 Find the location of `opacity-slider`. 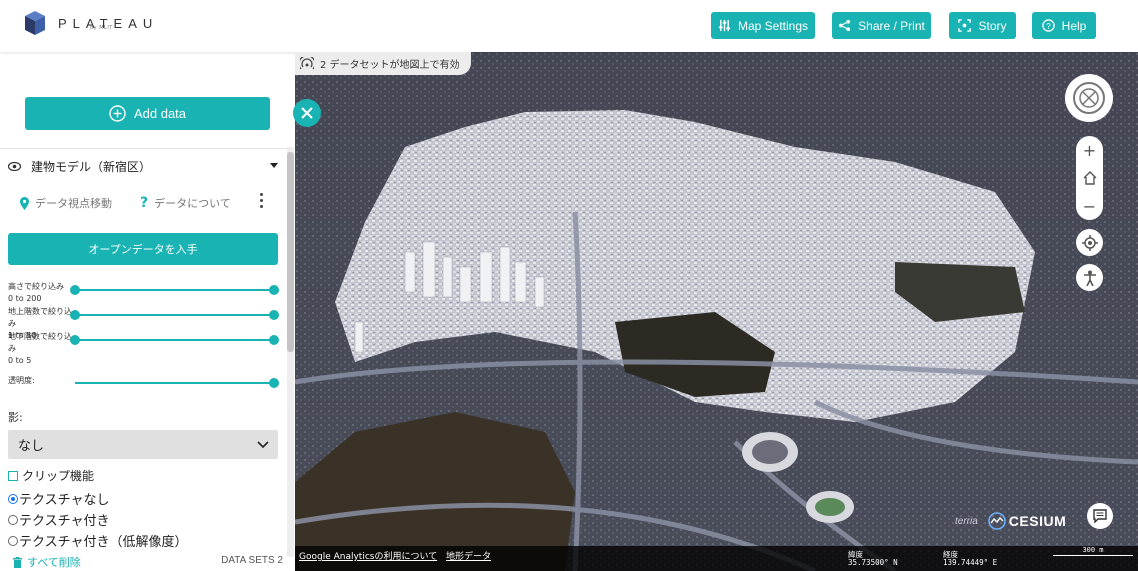

opacity-slider is located at coordinates (177, 383).